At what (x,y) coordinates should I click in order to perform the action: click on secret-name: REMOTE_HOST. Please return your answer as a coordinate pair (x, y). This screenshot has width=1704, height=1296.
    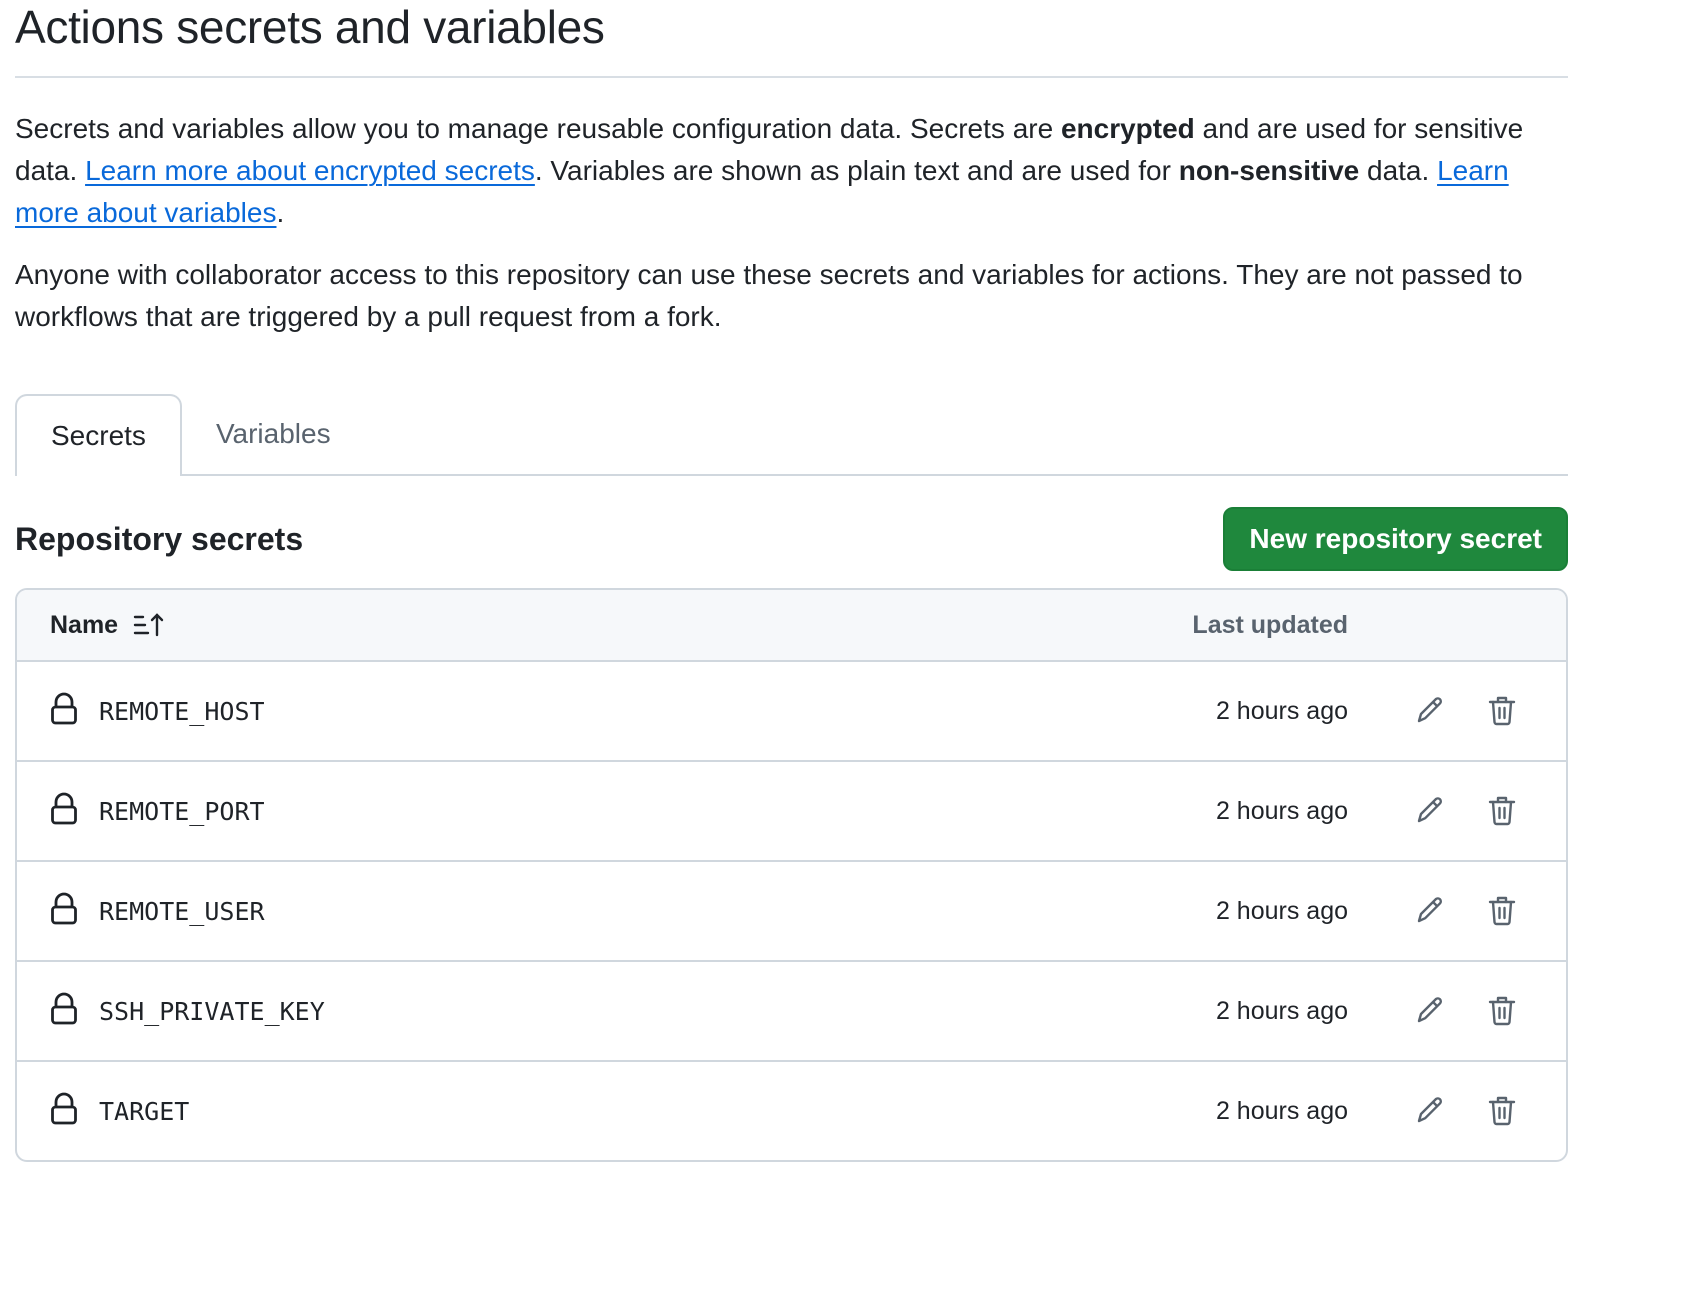
    Looking at the image, I should click on (182, 711).